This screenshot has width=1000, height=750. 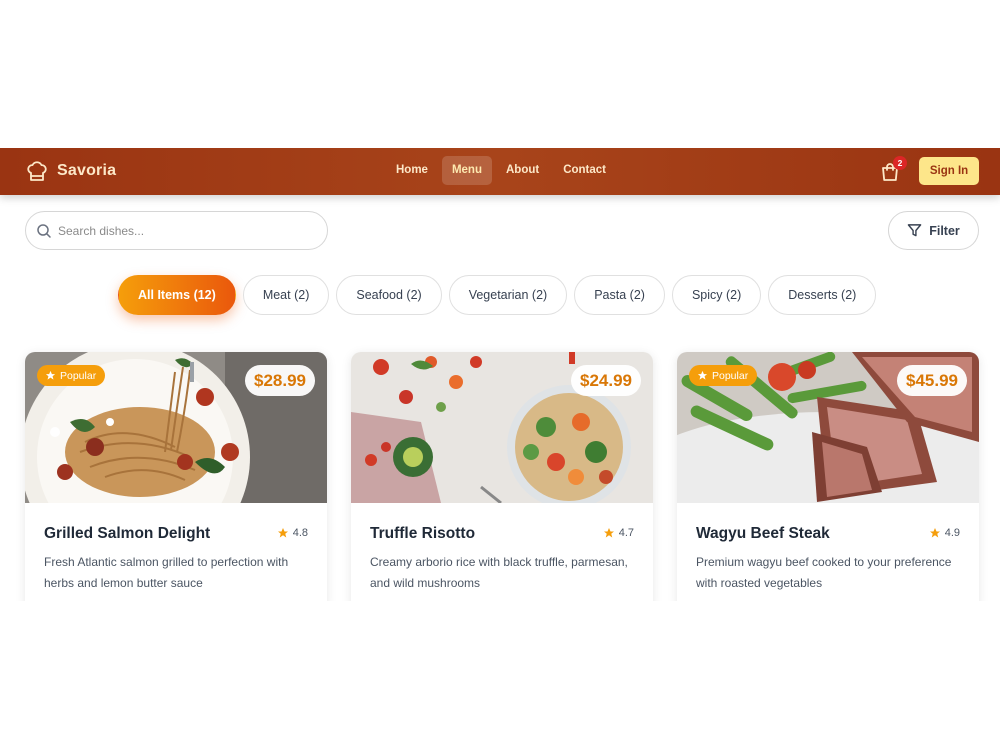 I want to click on nav-link-home: Home, so click(x=412, y=170).